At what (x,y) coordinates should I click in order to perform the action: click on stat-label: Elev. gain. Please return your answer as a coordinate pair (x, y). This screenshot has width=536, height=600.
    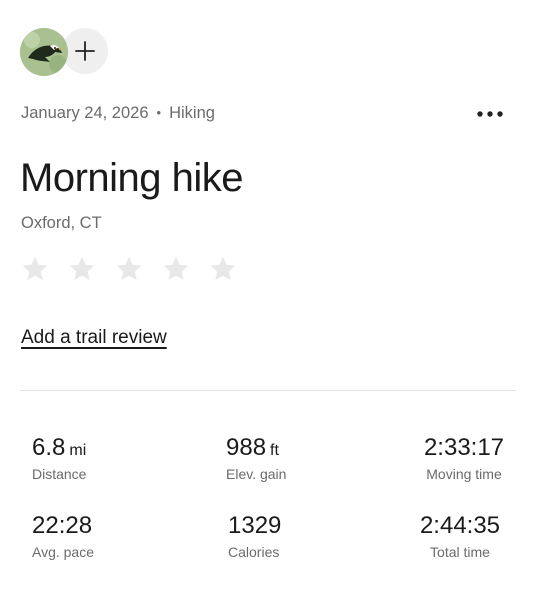
    Looking at the image, I should click on (256, 474).